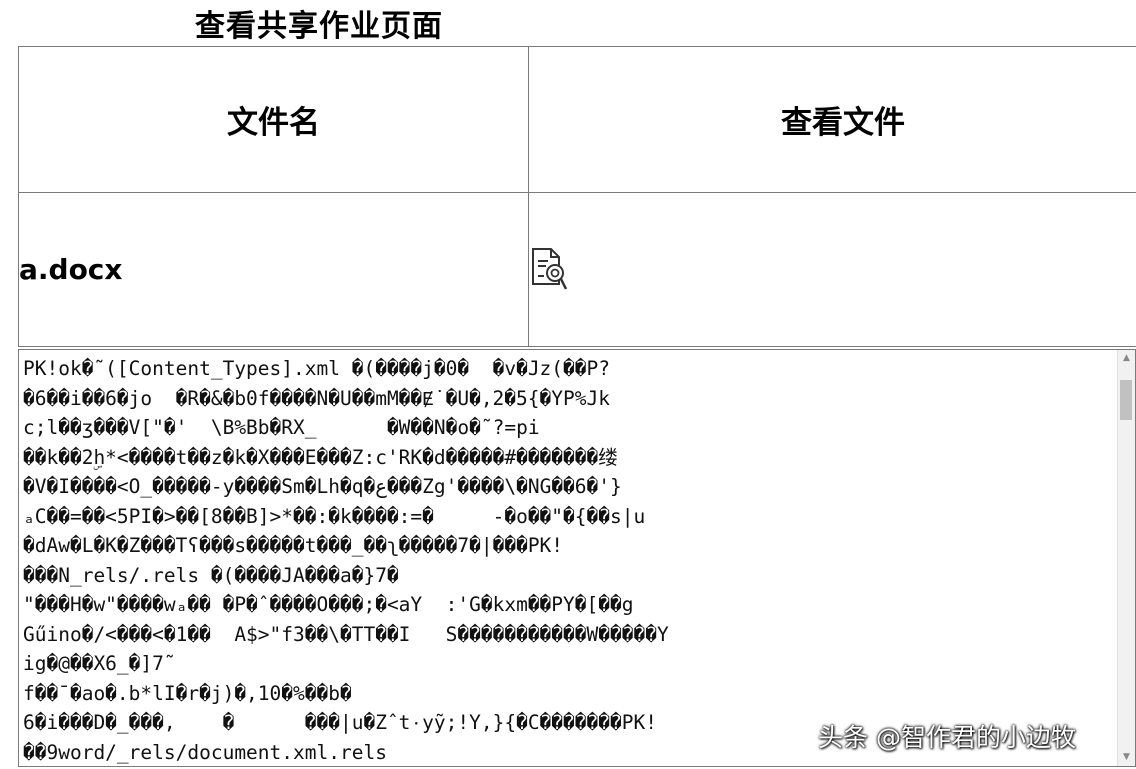 Image resolution: width=1136 pixels, height=769 pixels. What do you see at coordinates (947, 737) in the screenshot?
I see `watermark: 头条 @智作君的小边牧` at bounding box center [947, 737].